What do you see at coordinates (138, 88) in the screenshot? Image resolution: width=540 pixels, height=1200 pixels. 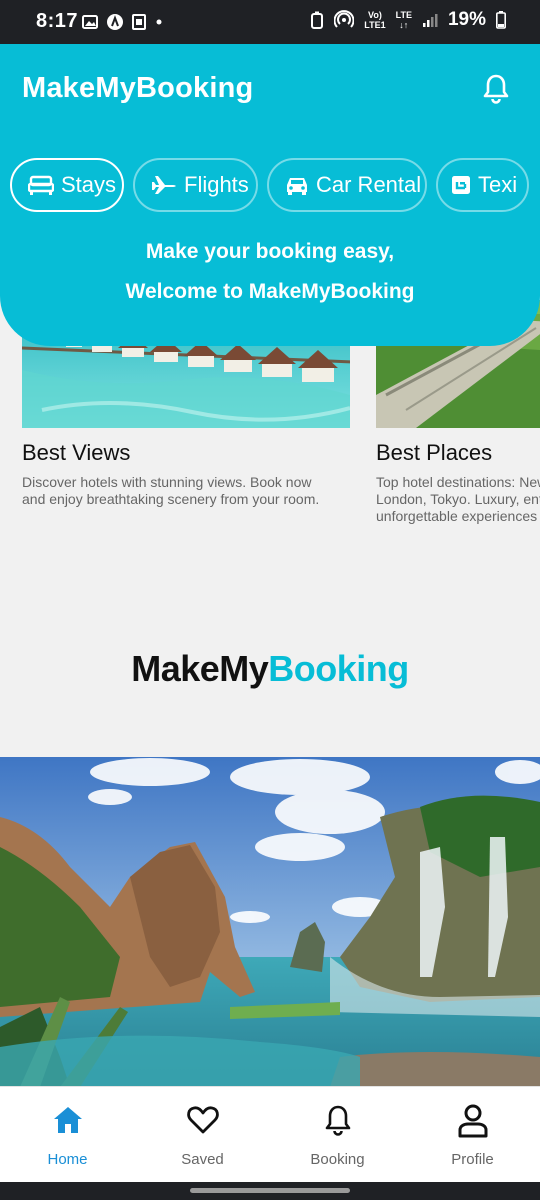 I see `app-title: MakeMyBooking` at bounding box center [138, 88].